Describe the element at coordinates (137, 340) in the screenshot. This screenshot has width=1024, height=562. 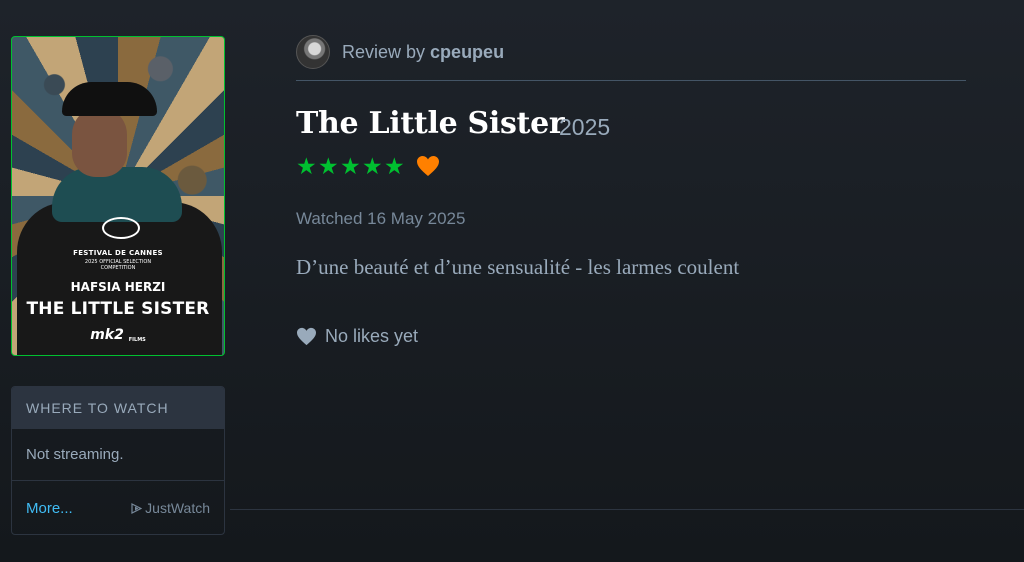
I see `poster-distributor-sub: FILMS` at that location.